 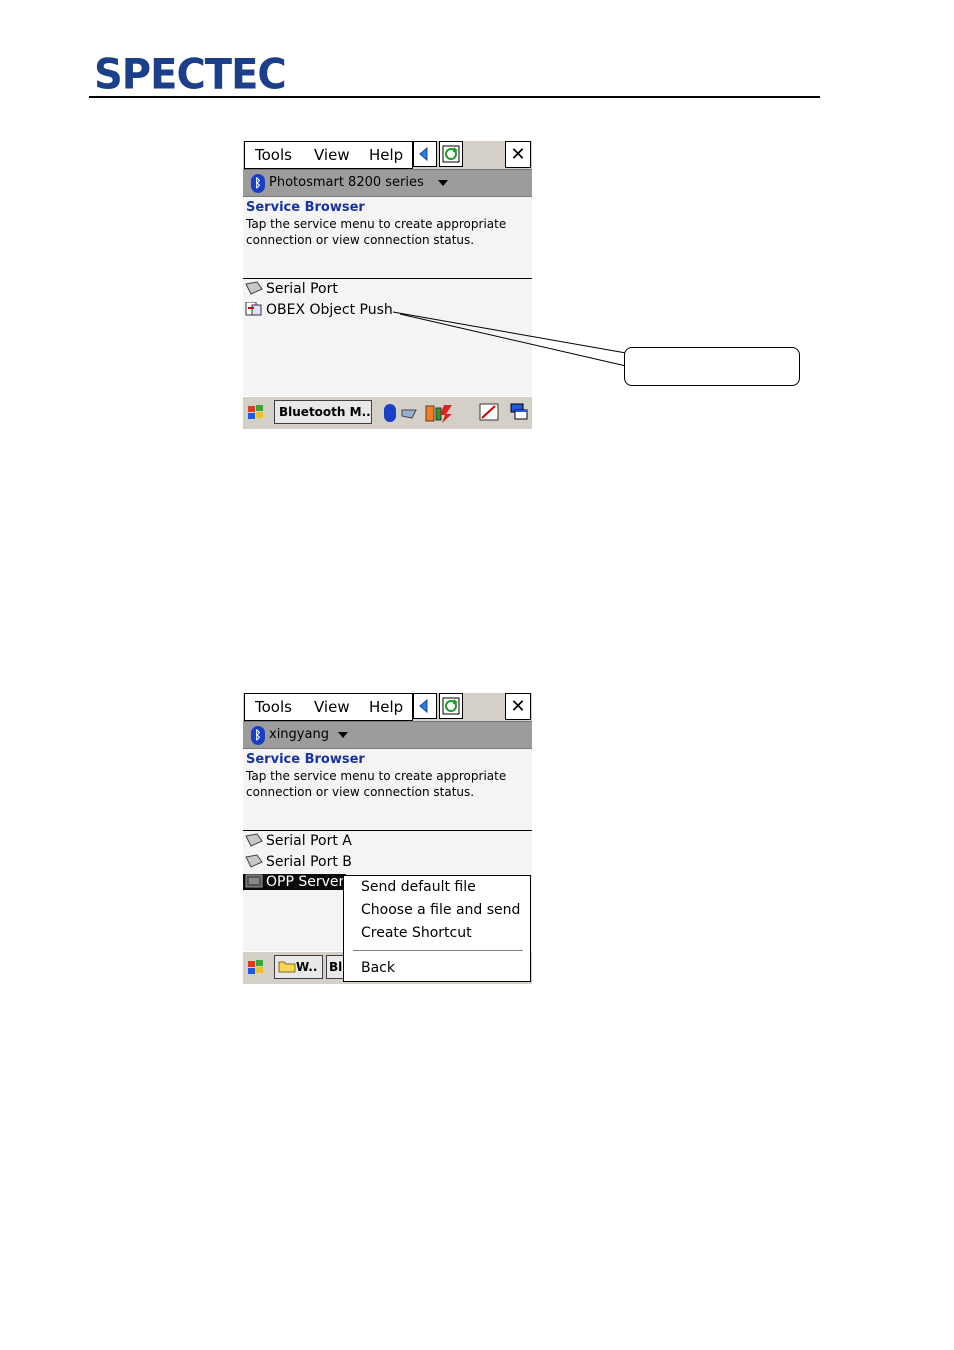 I want to click on service-label: Serial Port A, so click(x=309, y=841).